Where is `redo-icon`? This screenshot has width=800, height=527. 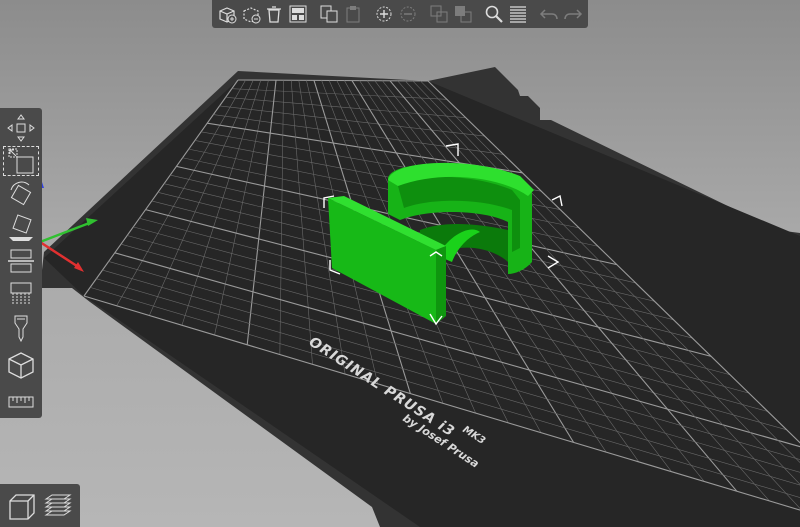
redo-icon is located at coordinates (573, 14).